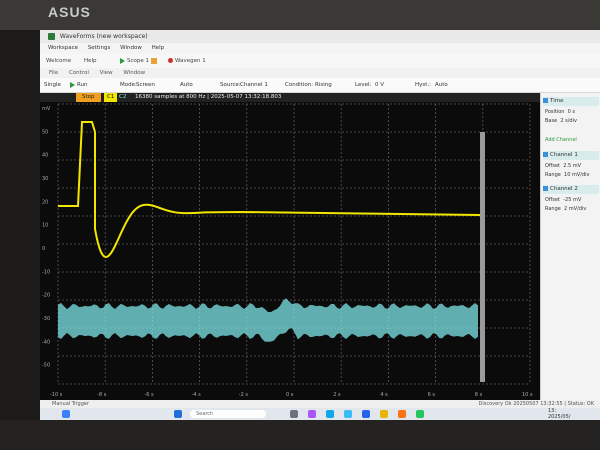 This screenshot has height=450, width=600. I want to click on level-label: Level:, so click(363, 85).